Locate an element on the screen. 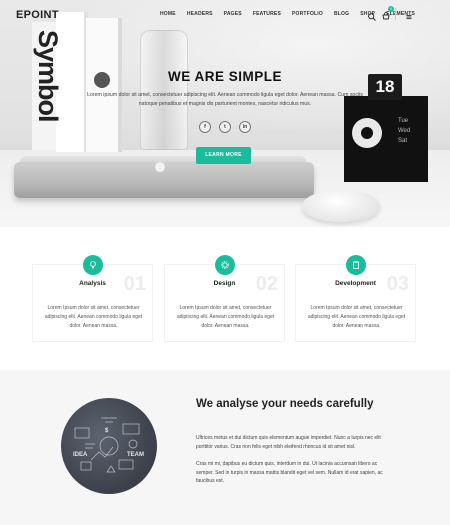 This screenshot has width=450, height=525. nav-divider is located at coordinates (395, 14).